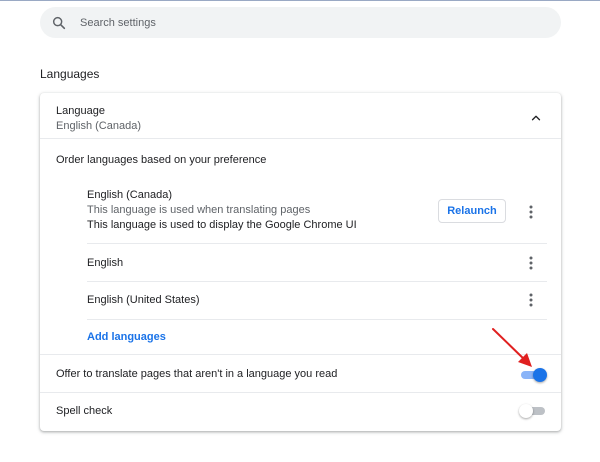 Image resolution: width=600 pixels, height=462 pixels. Describe the element at coordinates (533, 411) in the screenshot. I see `spell-check-toggle` at that location.